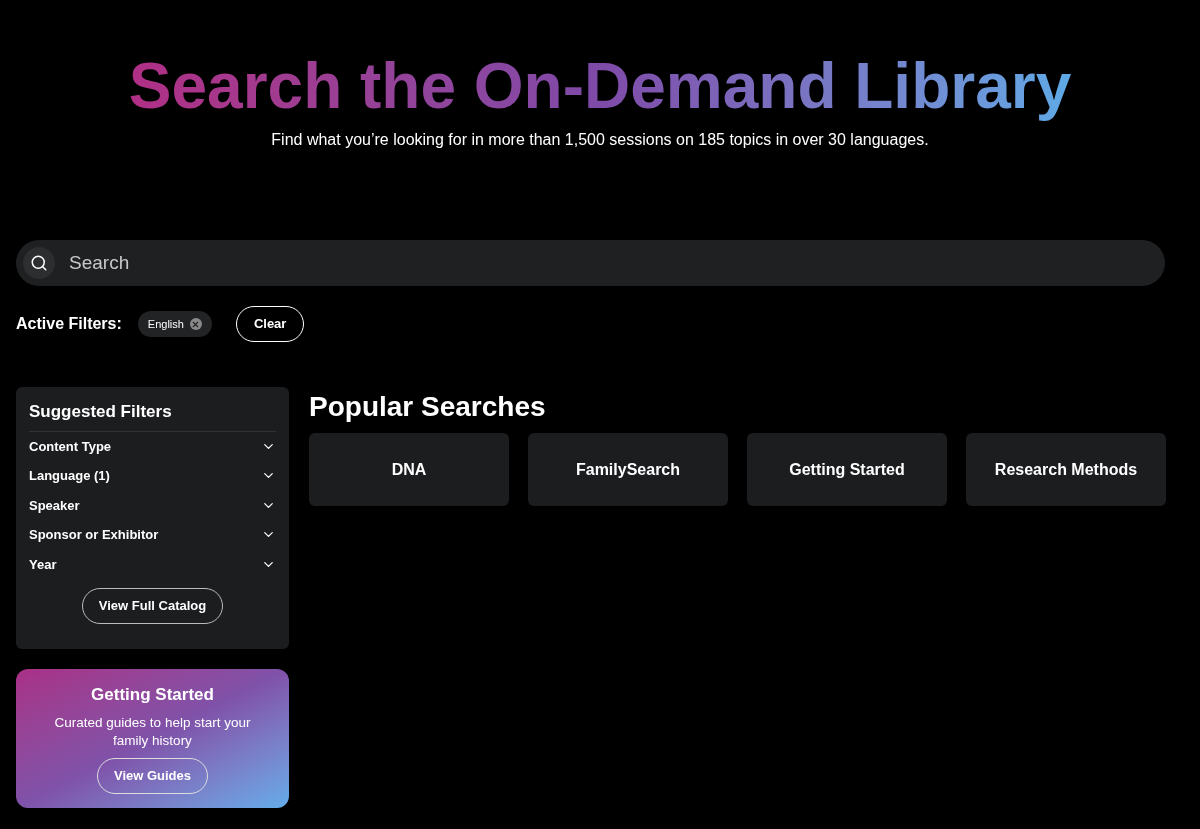 The width and height of the screenshot is (1200, 829). I want to click on promo-title: Getting Started, so click(152, 695).